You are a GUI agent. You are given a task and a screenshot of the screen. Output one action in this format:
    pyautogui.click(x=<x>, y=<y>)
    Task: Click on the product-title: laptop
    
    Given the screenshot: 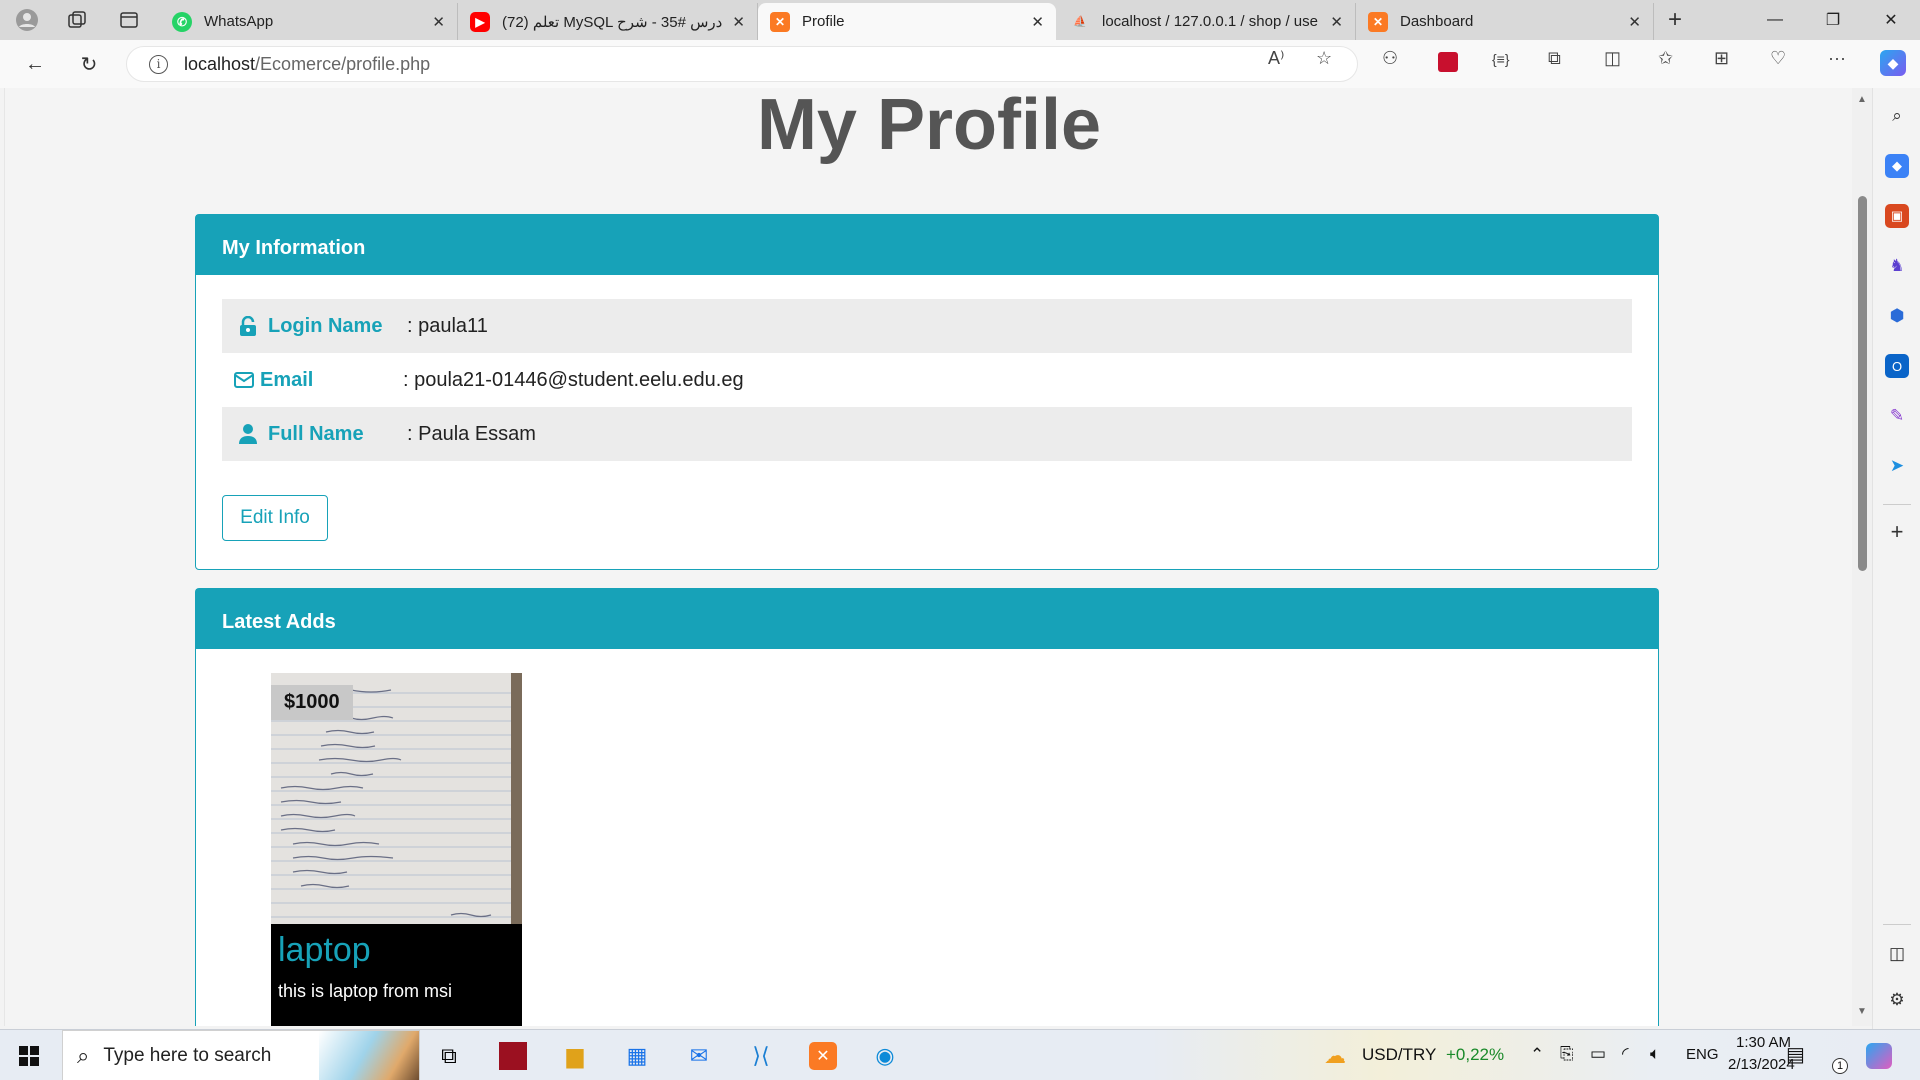 What is the action you would take?
    pyautogui.click(x=324, y=950)
    